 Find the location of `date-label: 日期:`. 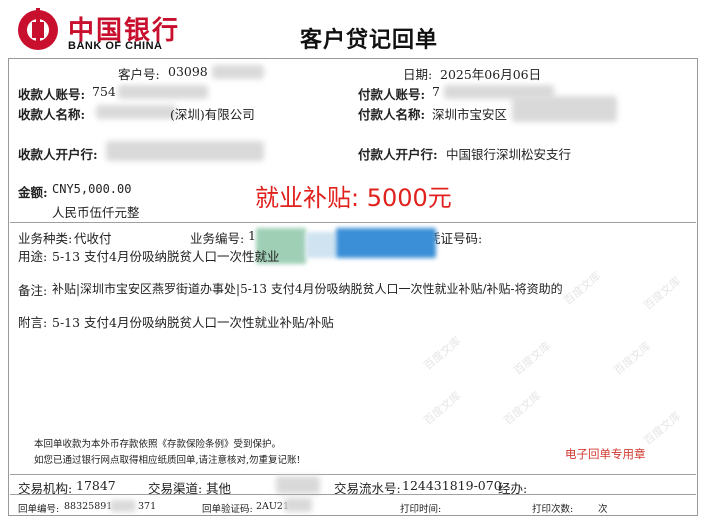

date-label: 日期: is located at coordinates (418, 74).